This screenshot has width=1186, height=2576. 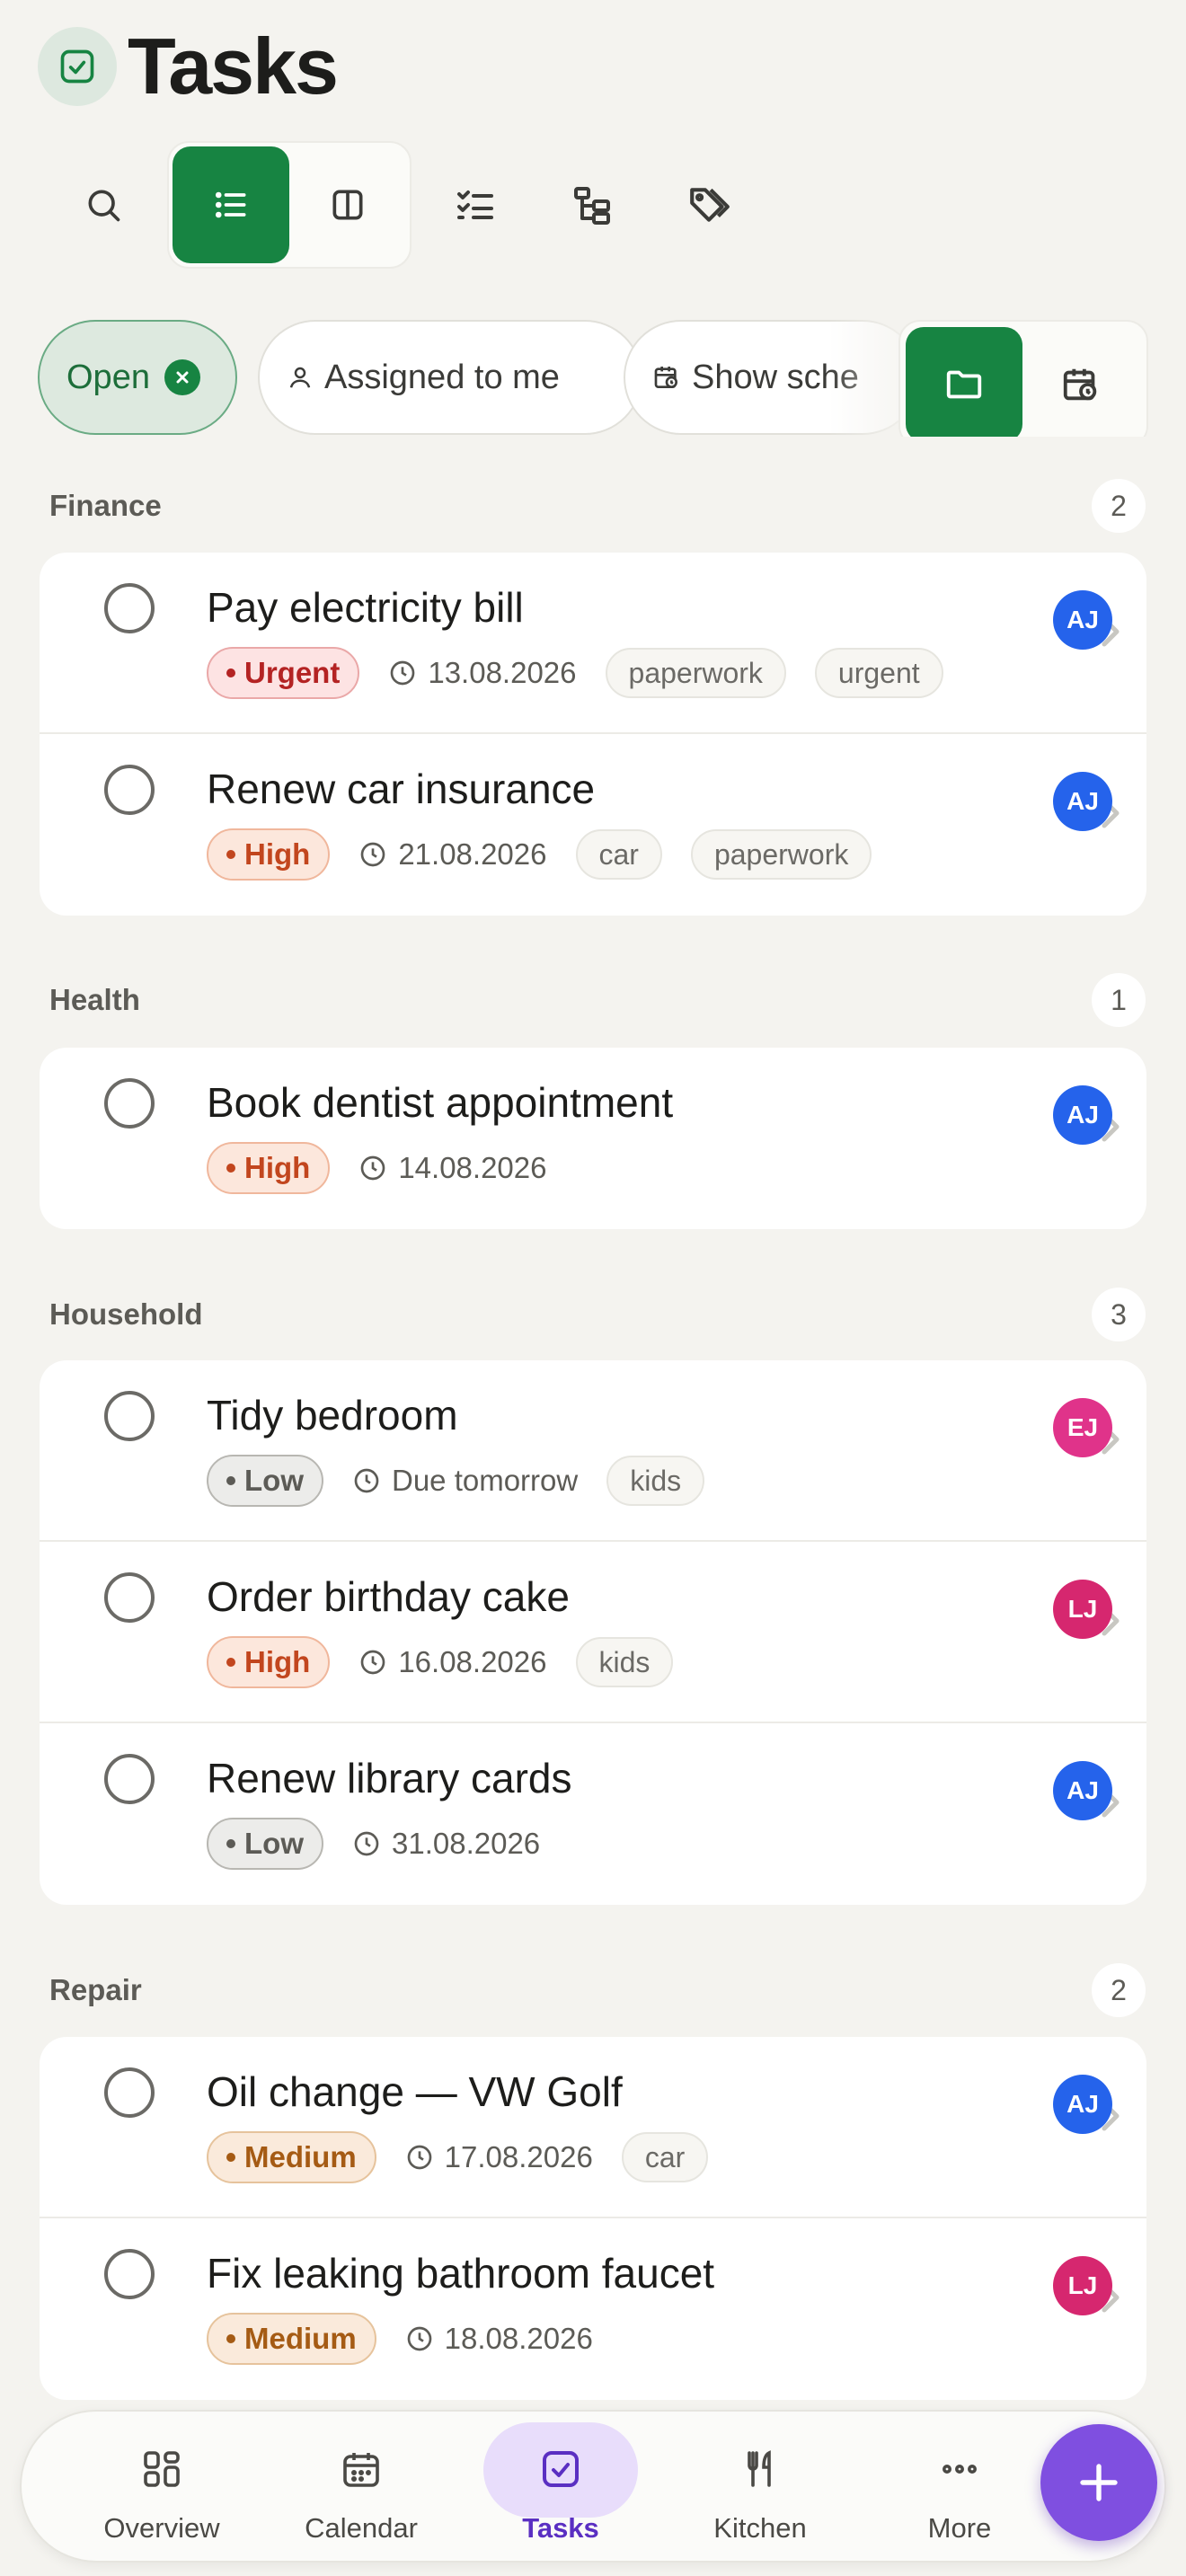 I want to click on group-mode-toggle, so click(x=1023, y=378).